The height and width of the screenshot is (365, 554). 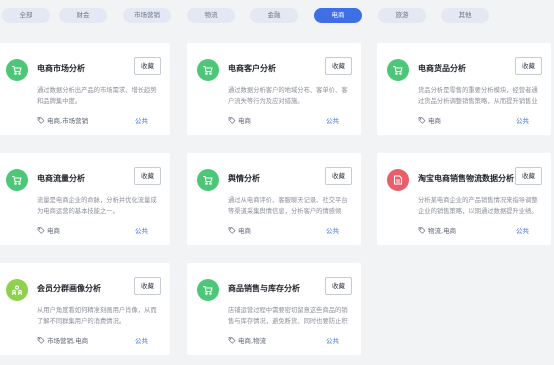 I want to click on category-filter-bar: 全部 财会 市场营销 物流 金融 电商 旅游 其他, so click(x=277, y=17).